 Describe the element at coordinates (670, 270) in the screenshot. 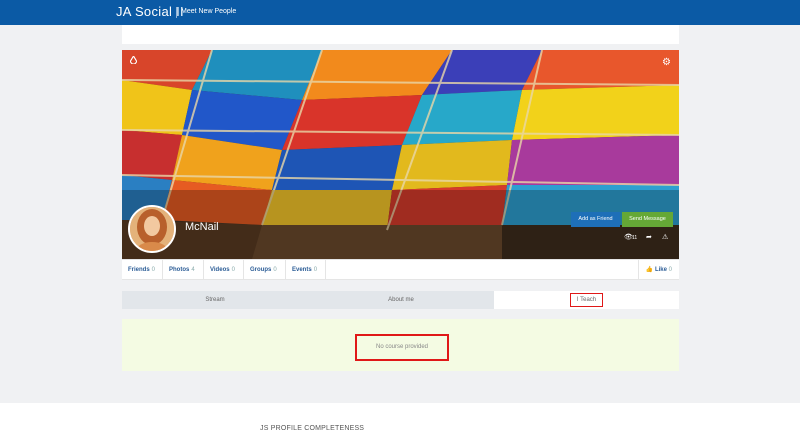

I see `like-count: 0` at that location.